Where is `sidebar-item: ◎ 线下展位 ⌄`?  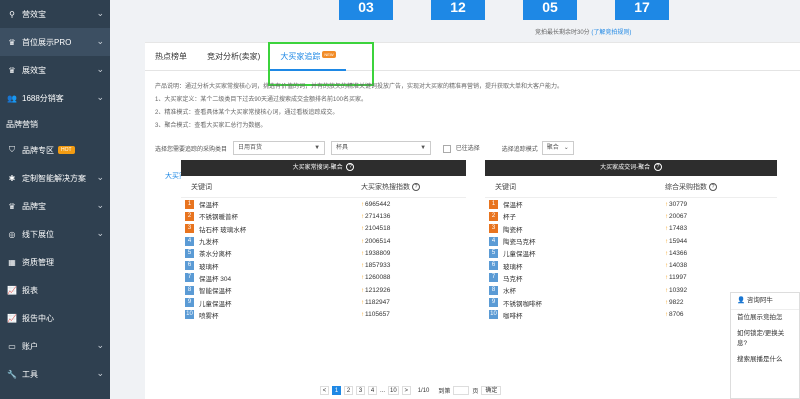
sidebar-item: ◎ 线下展位 ⌄ is located at coordinates (55, 234).